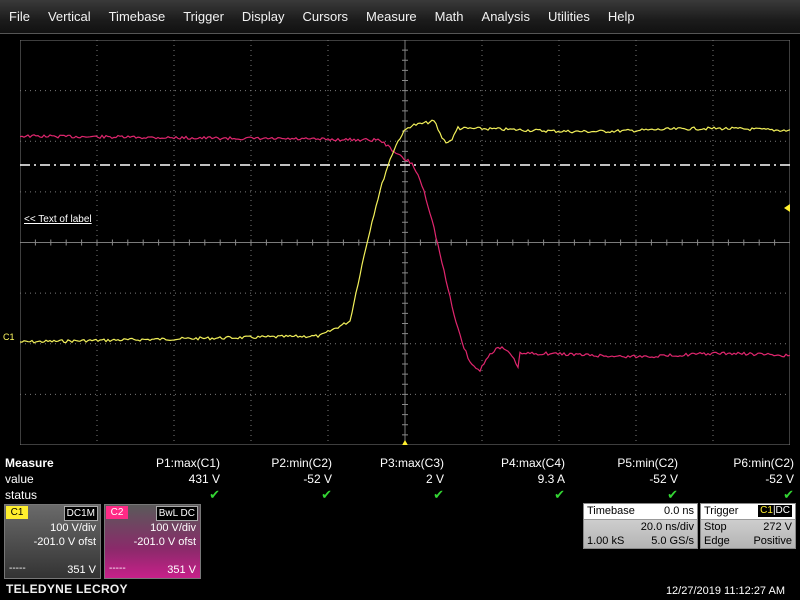 The width and height of the screenshot is (800, 600). Describe the element at coordinates (326, 16) in the screenshot. I see `menu-cursors: Cursors` at that location.